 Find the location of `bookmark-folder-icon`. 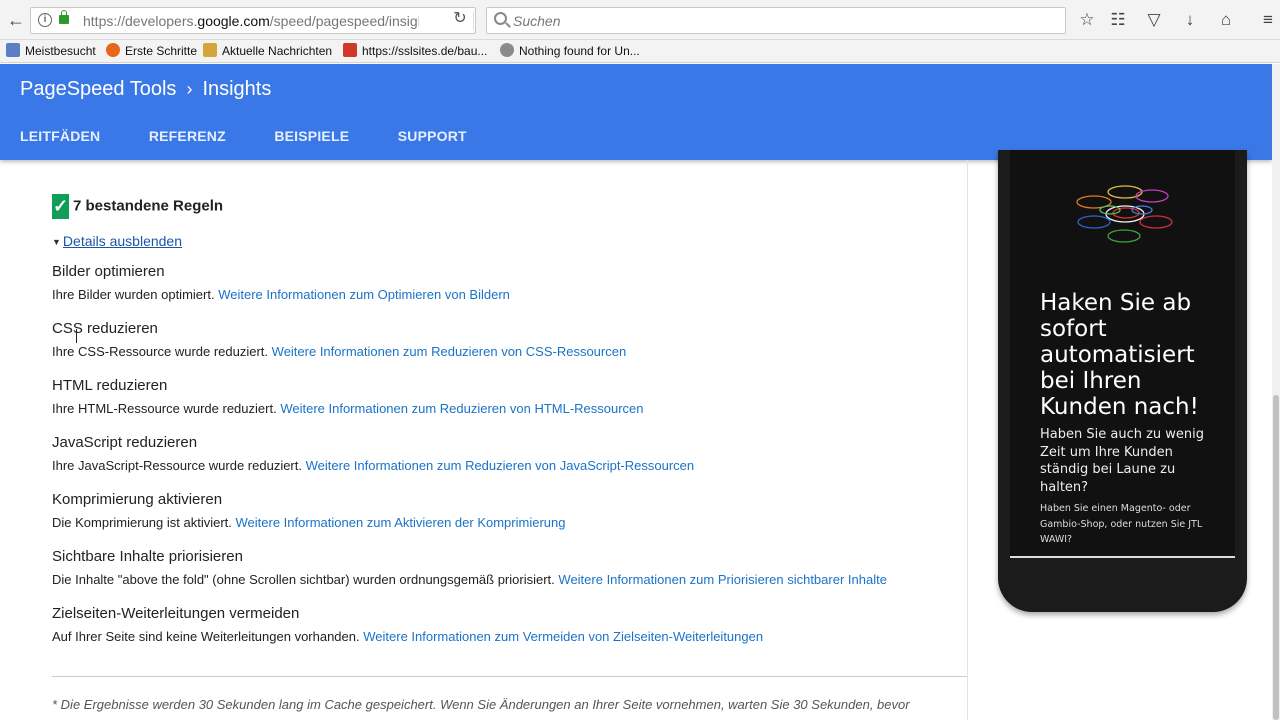

bookmark-folder-icon is located at coordinates (13, 50).